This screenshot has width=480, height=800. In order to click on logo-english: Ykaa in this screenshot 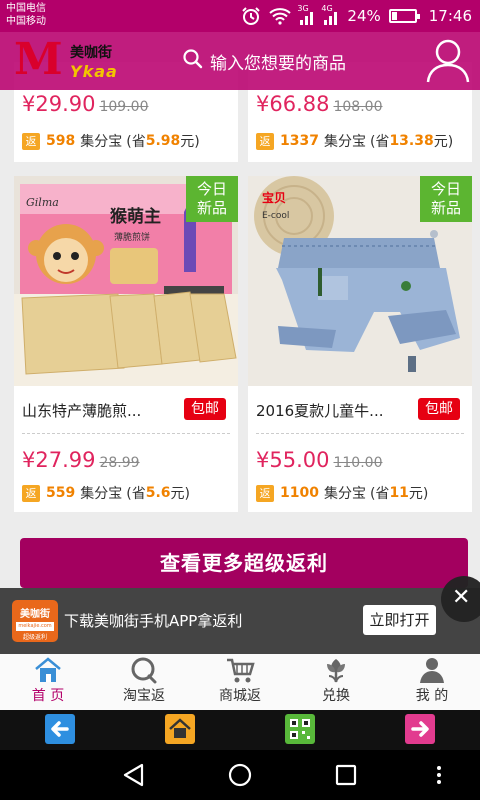, I will do `click(94, 71)`.